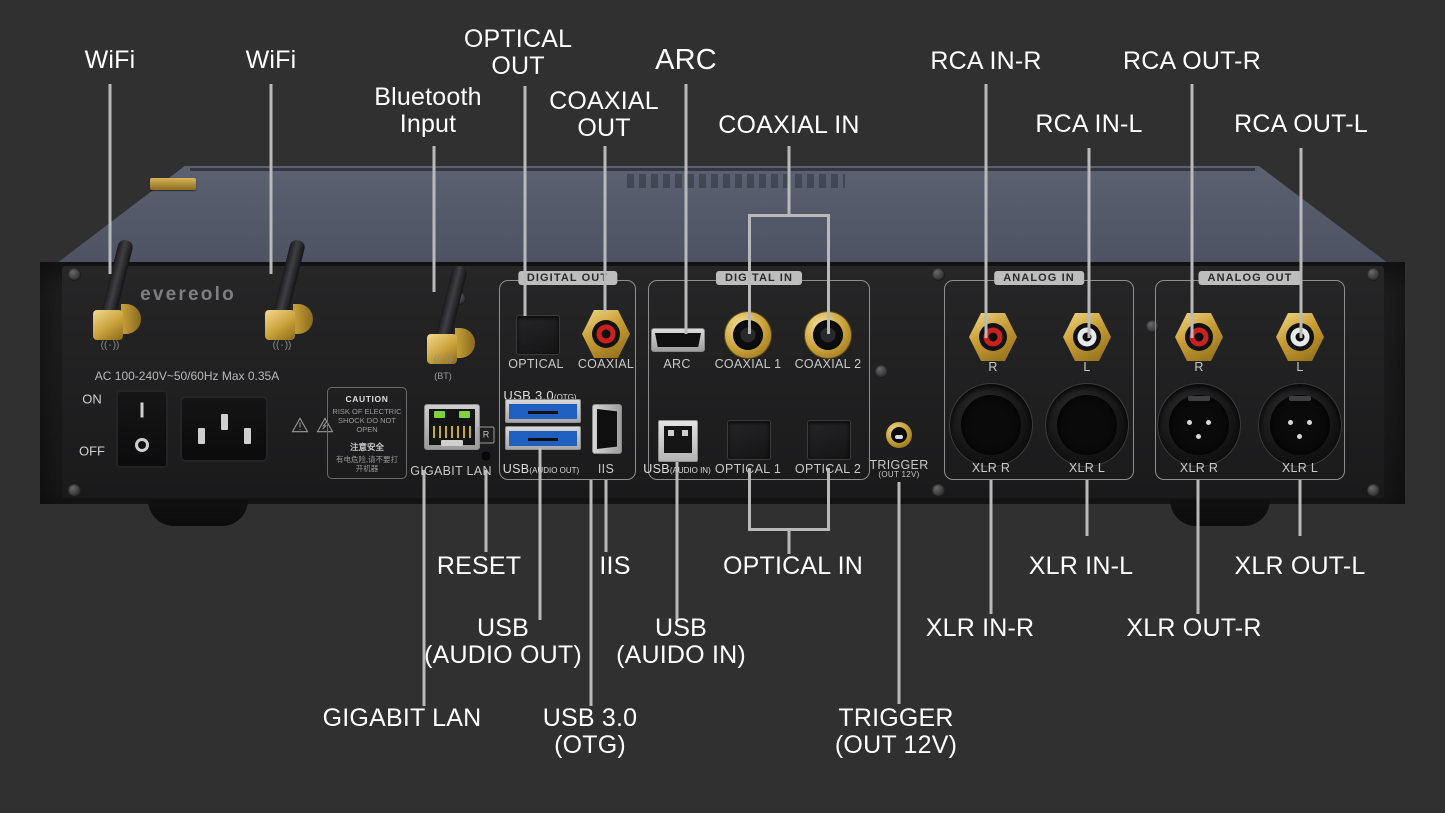  Describe the element at coordinates (1250, 278) in the screenshot. I see `analog-out-group-title: ANALOG OUT` at that location.